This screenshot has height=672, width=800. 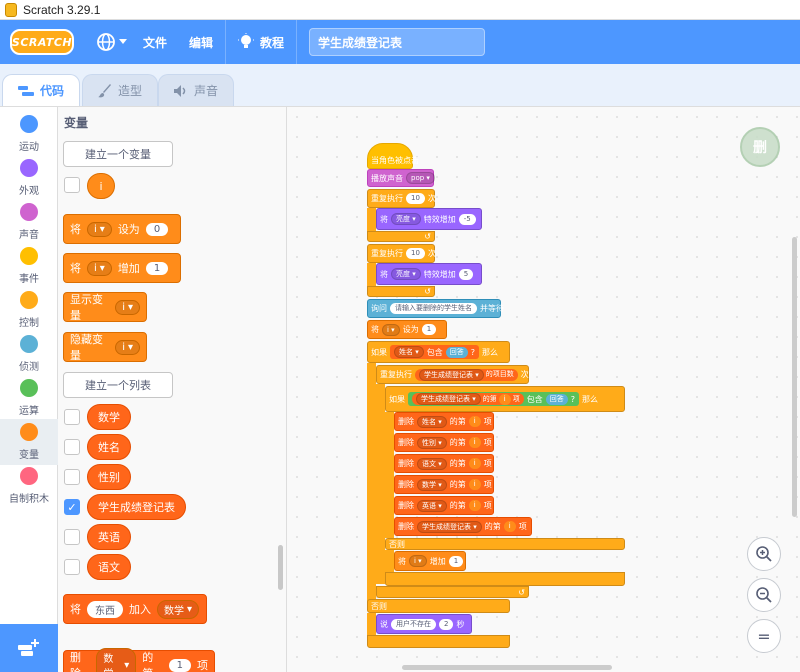 I want to click on list-length-reporter: 学生成绩登记表 ▾ 的项目数, so click(x=466, y=374).